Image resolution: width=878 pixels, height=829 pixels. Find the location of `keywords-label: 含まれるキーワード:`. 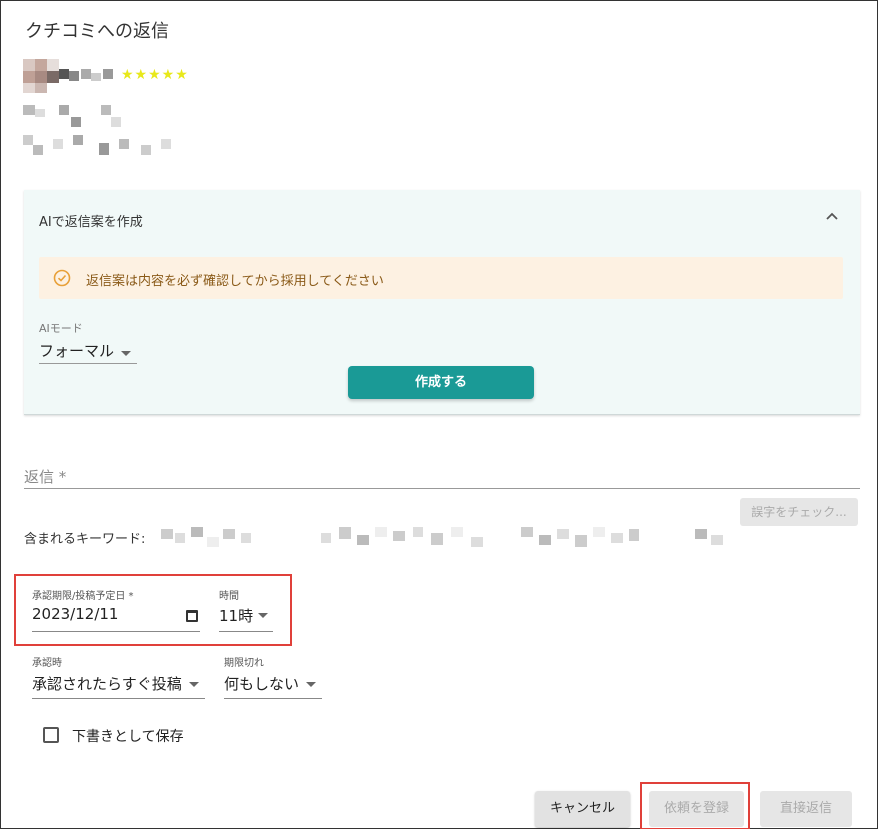

keywords-label: 含まれるキーワード: is located at coordinates (85, 539).